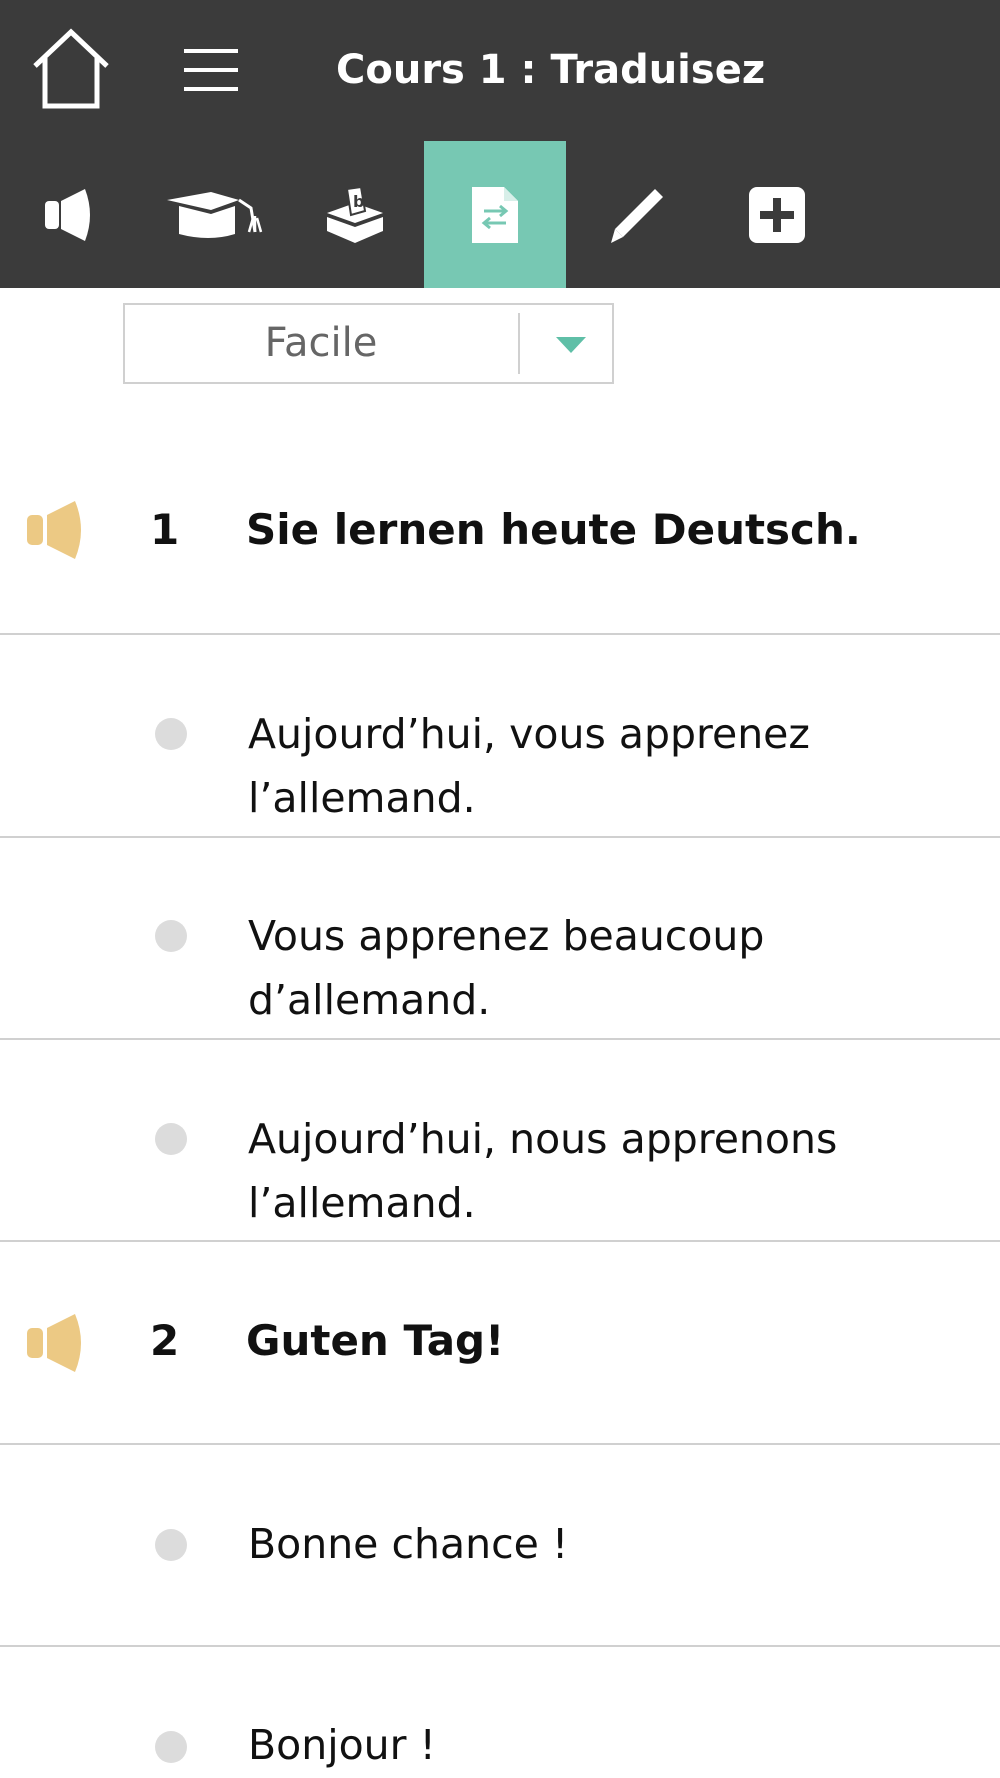  I want to click on answer-option: Vous apprenez beaucoup d’allemand., so click(500, 939).